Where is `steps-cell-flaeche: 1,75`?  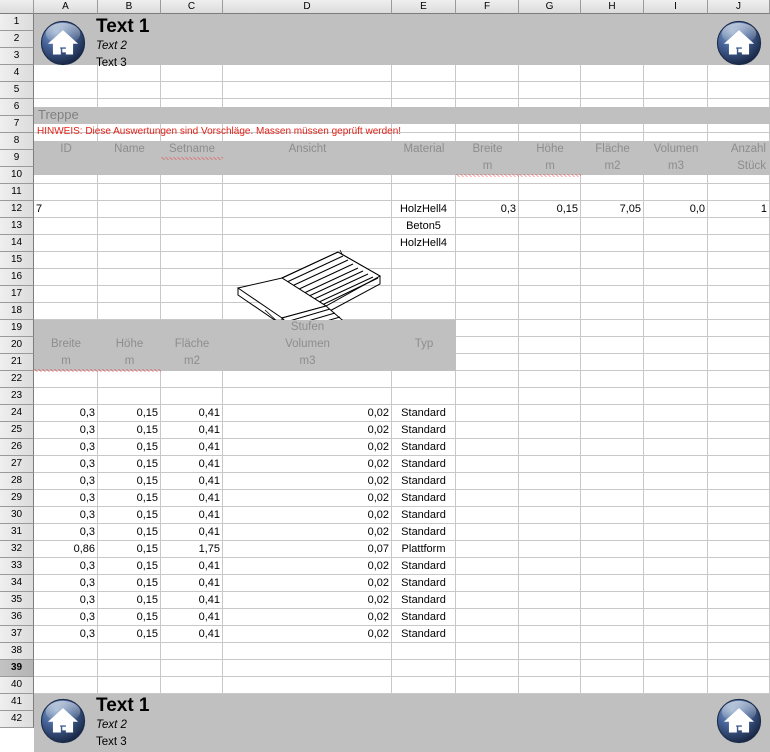 steps-cell-flaeche: 1,75 is located at coordinates (192, 549).